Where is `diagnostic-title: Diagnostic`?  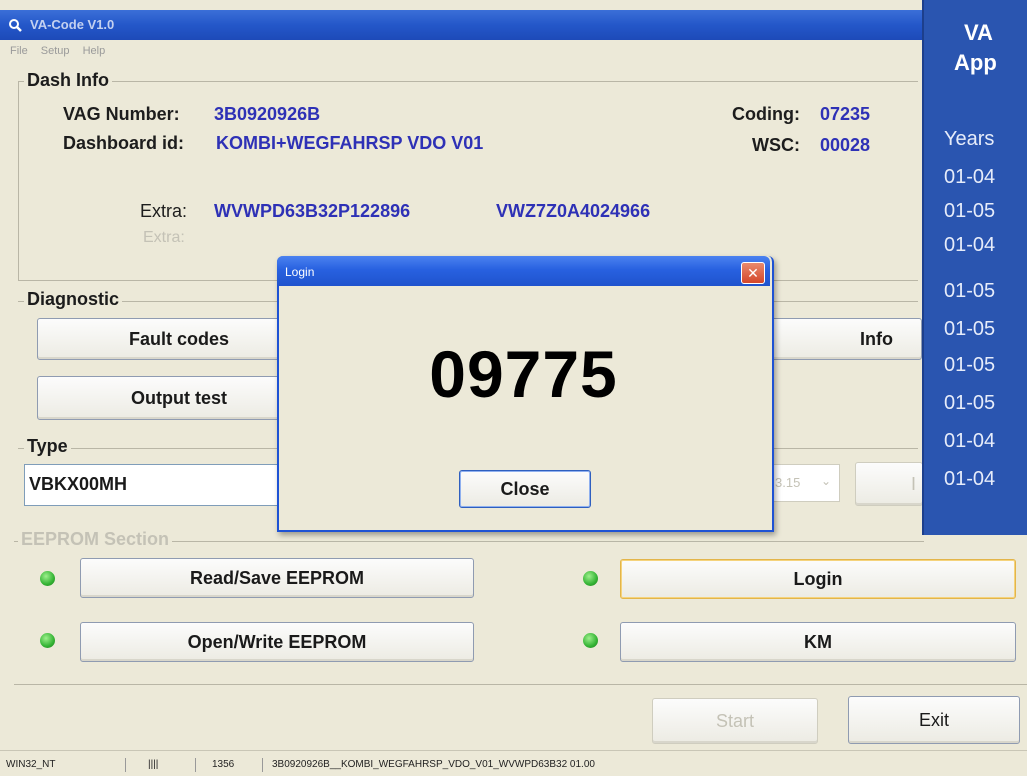 diagnostic-title: Diagnostic is located at coordinates (73, 299).